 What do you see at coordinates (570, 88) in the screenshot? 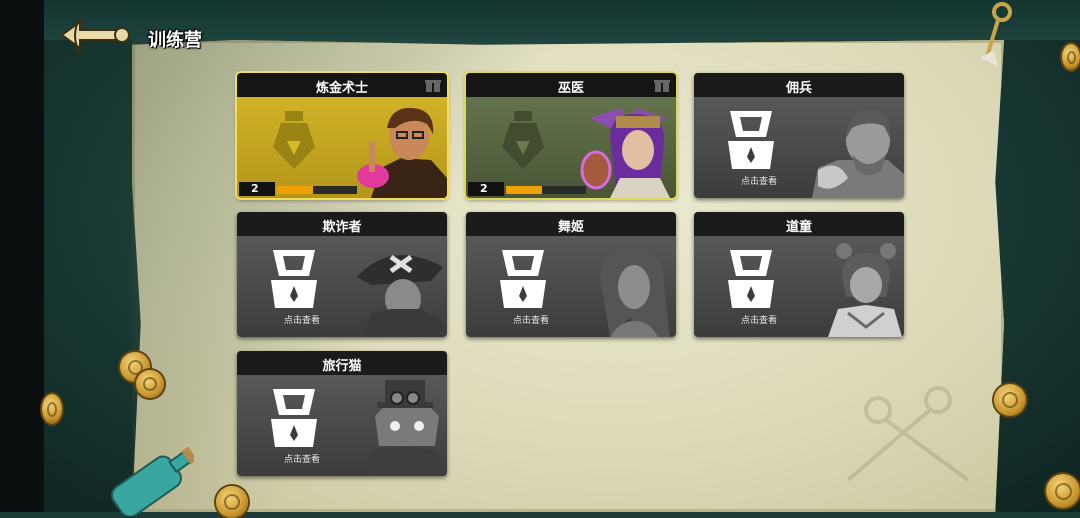
I see `card-title: 巫医` at bounding box center [570, 88].